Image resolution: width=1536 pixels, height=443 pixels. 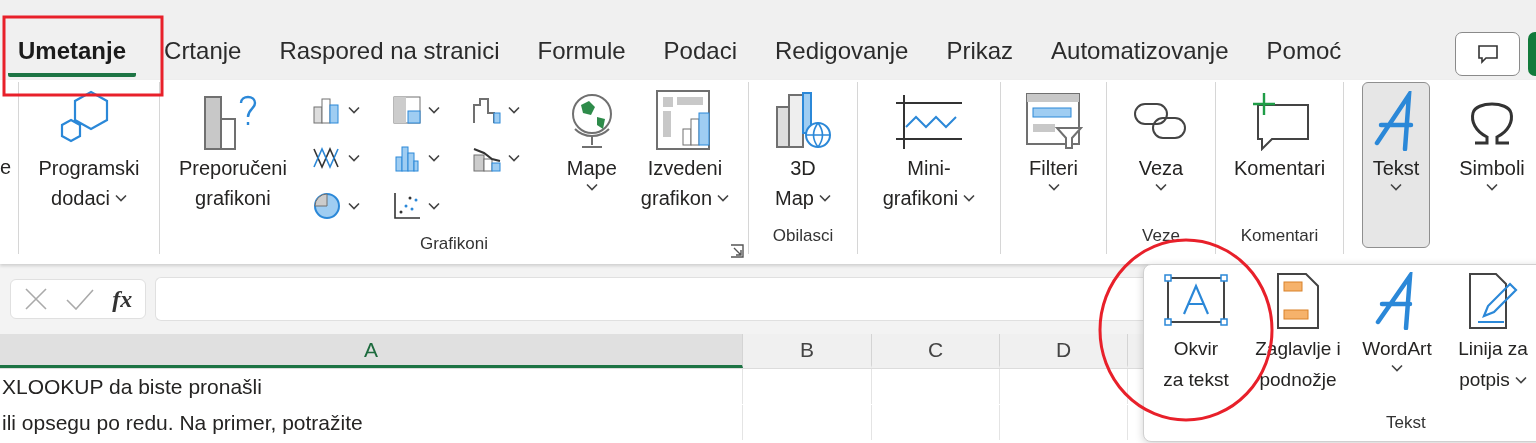 What do you see at coordinates (1493, 301) in the screenshot?
I see `signature-pen-icon` at bounding box center [1493, 301].